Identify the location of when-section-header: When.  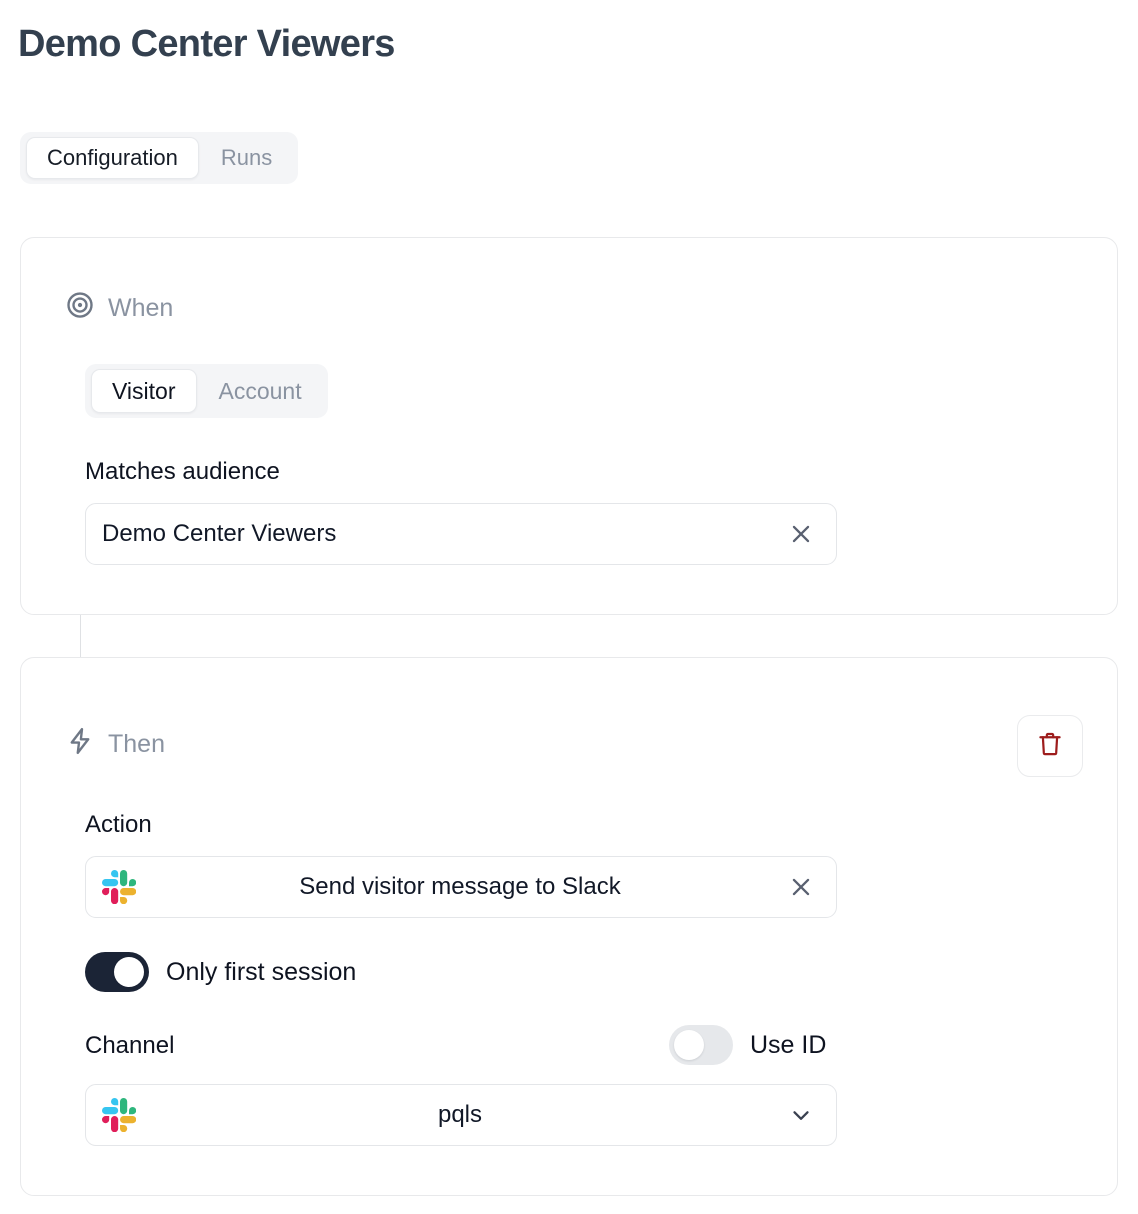
(119, 307).